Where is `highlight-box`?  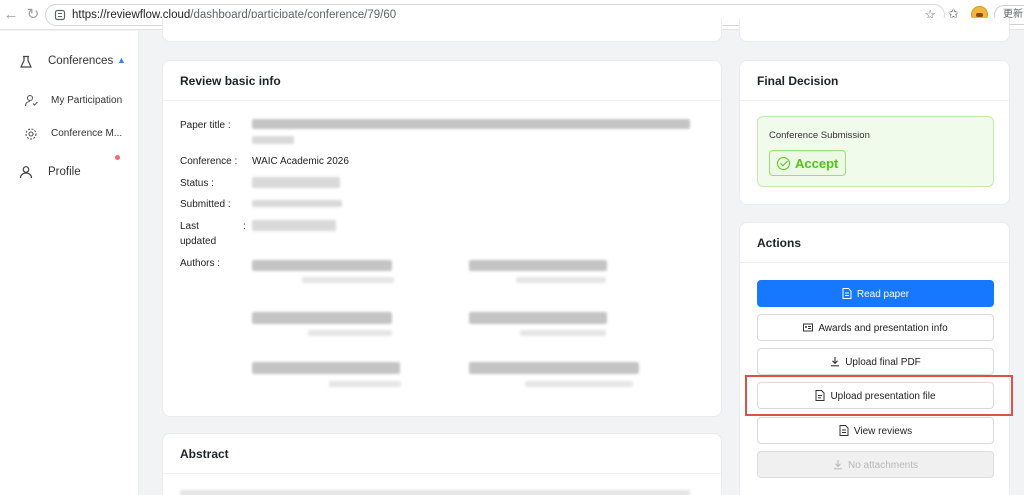 highlight-box is located at coordinates (879, 395).